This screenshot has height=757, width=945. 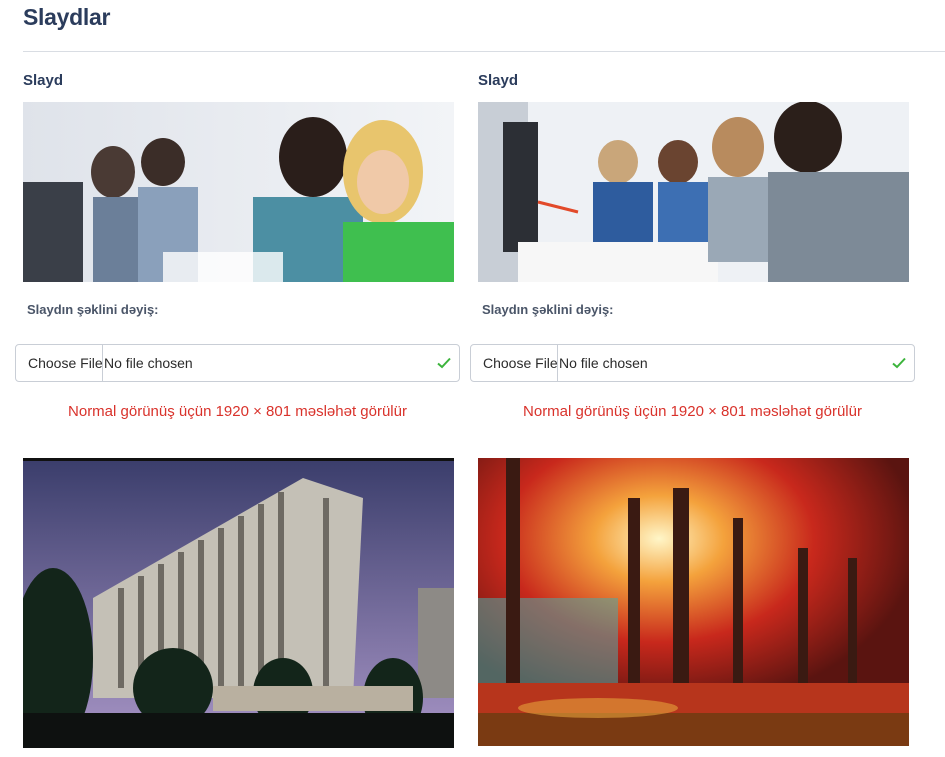 What do you see at coordinates (693, 192) in the screenshot?
I see `slide-image-students-computers` at bounding box center [693, 192].